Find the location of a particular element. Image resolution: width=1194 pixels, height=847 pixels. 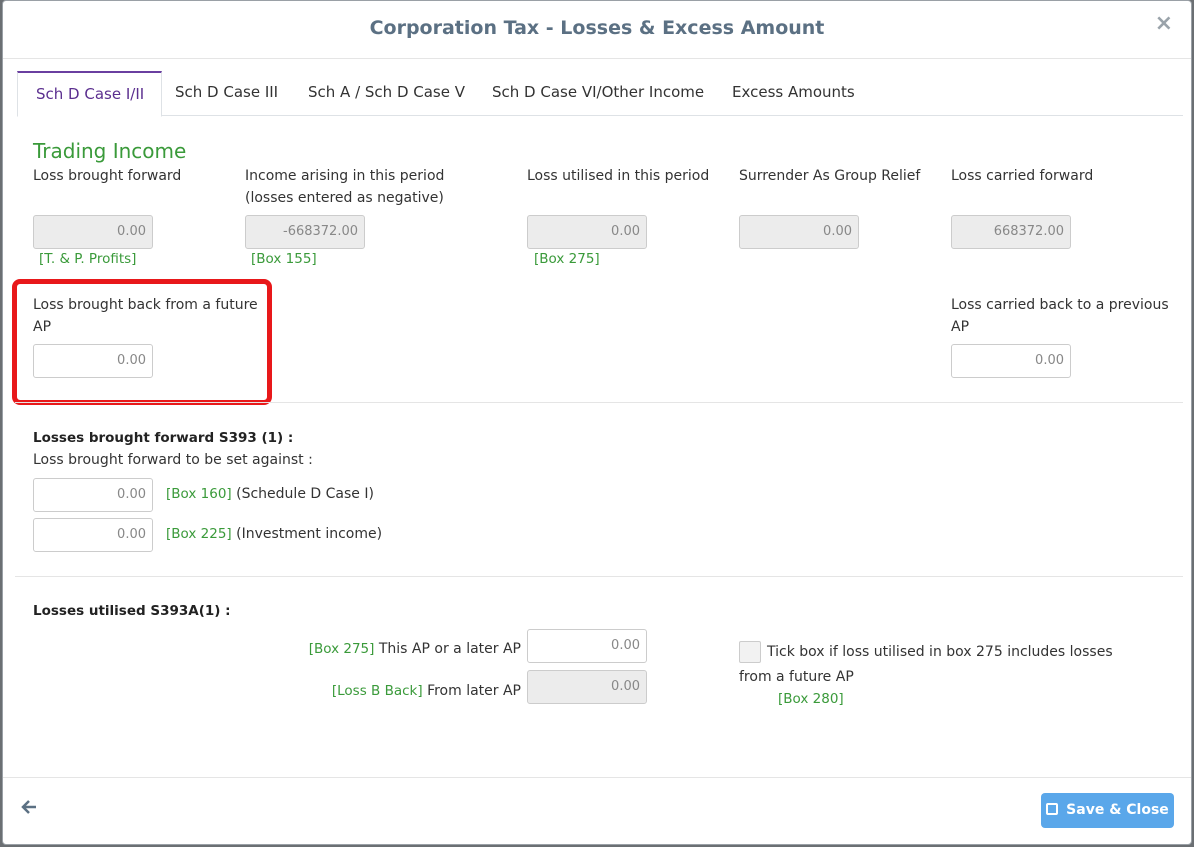

tab-excess-amounts: Excess Amounts is located at coordinates (793, 93).